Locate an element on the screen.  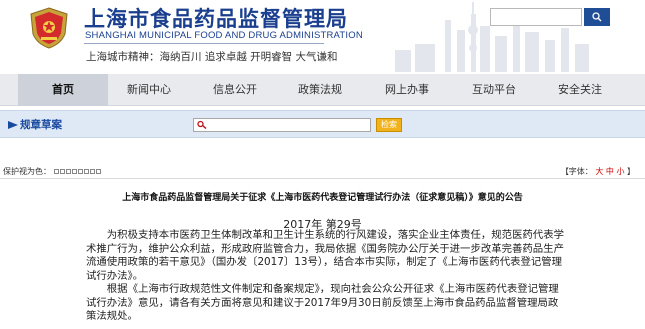
font-size-medium: 中 is located at coordinates (610, 171).